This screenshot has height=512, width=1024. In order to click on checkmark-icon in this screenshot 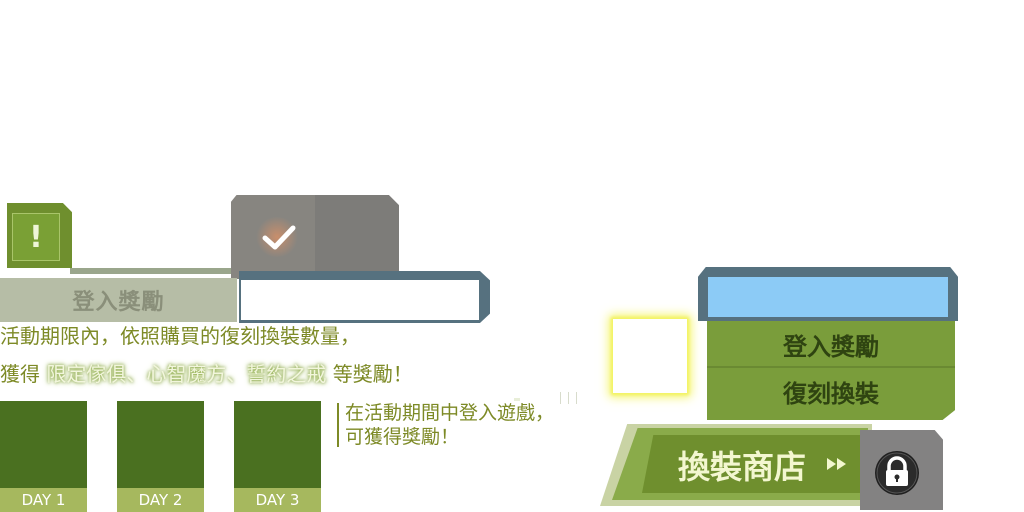, I will do `click(279, 237)`.